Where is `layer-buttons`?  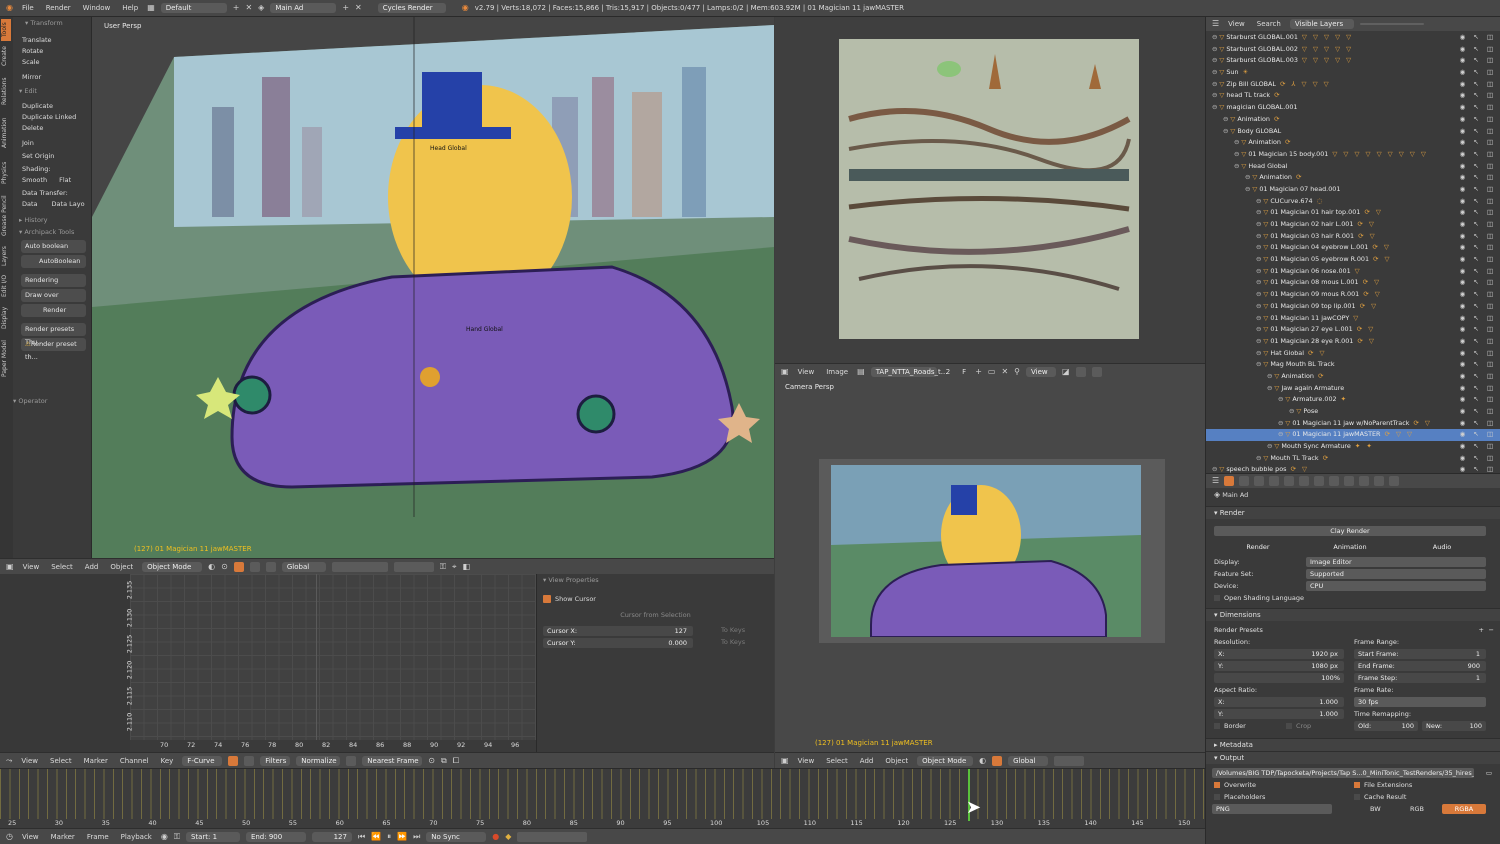 layer-buttons is located at coordinates (359, 566).